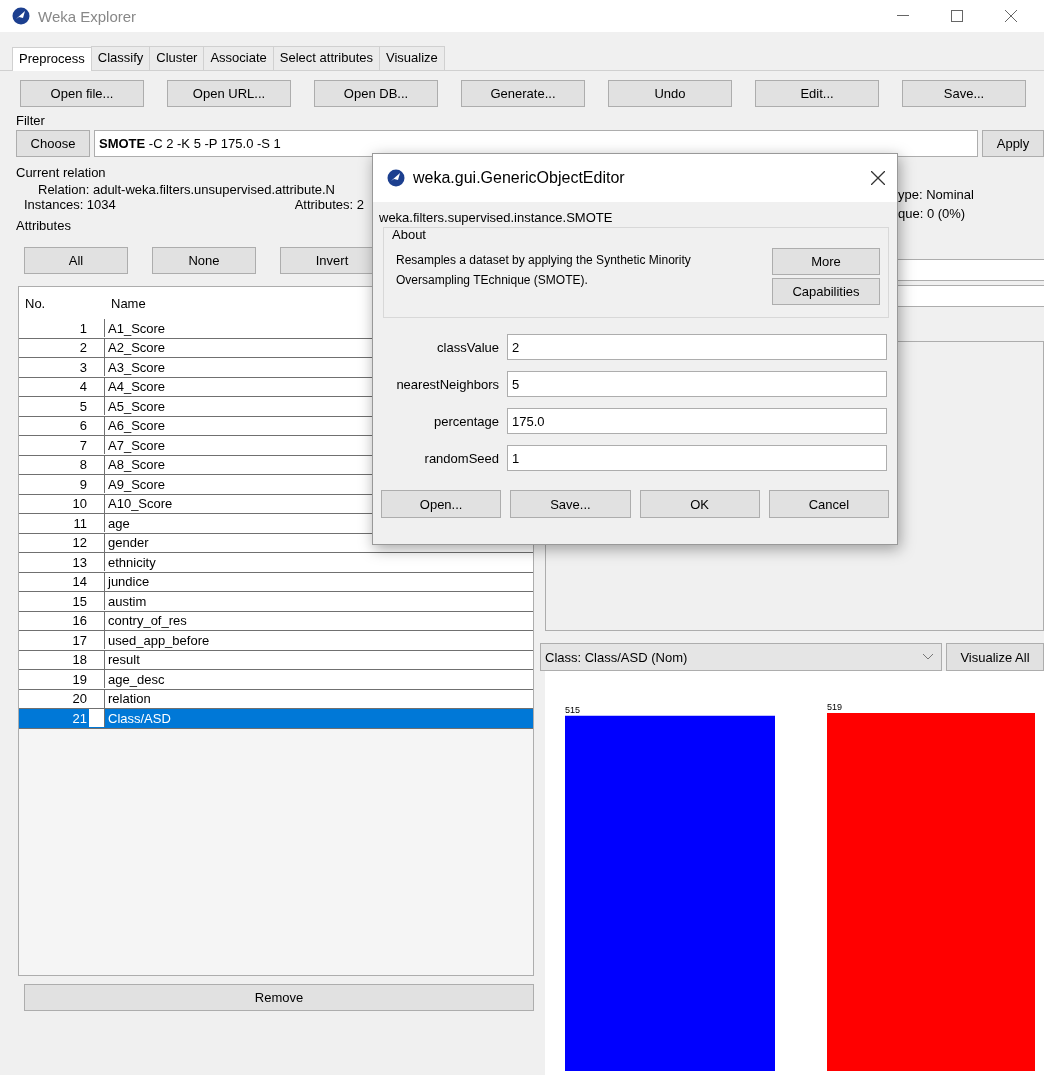 This screenshot has width=1044, height=1075. Describe the element at coordinates (177, 58) in the screenshot. I see `tab: Cluster` at that location.